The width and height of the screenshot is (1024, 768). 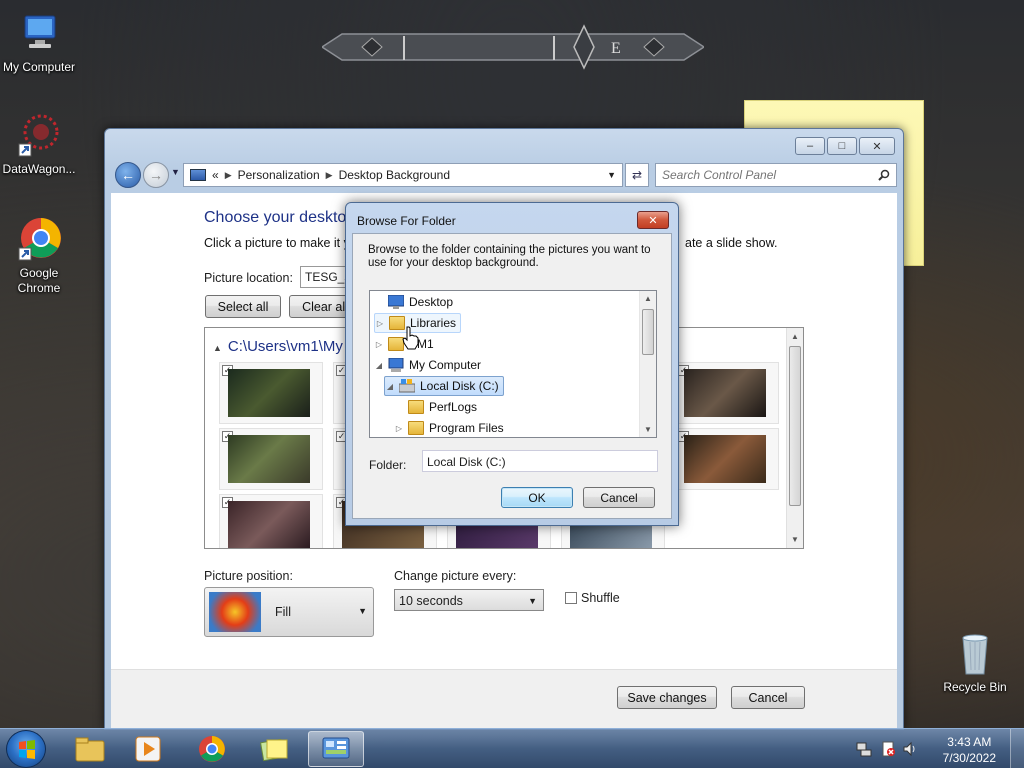 I want to click on show-desktop-button, so click(x=1017, y=748).